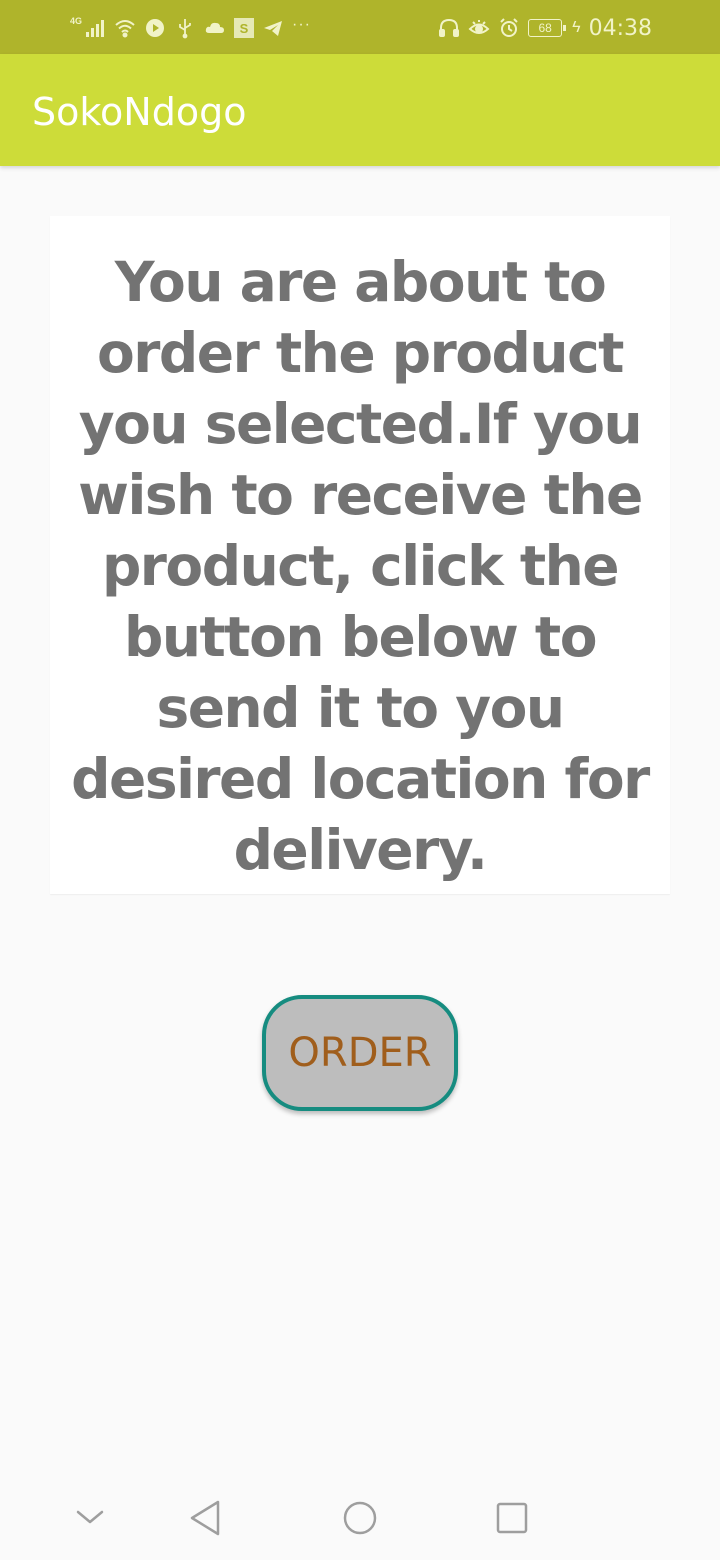  I want to click on back-icon, so click(206, 1518).